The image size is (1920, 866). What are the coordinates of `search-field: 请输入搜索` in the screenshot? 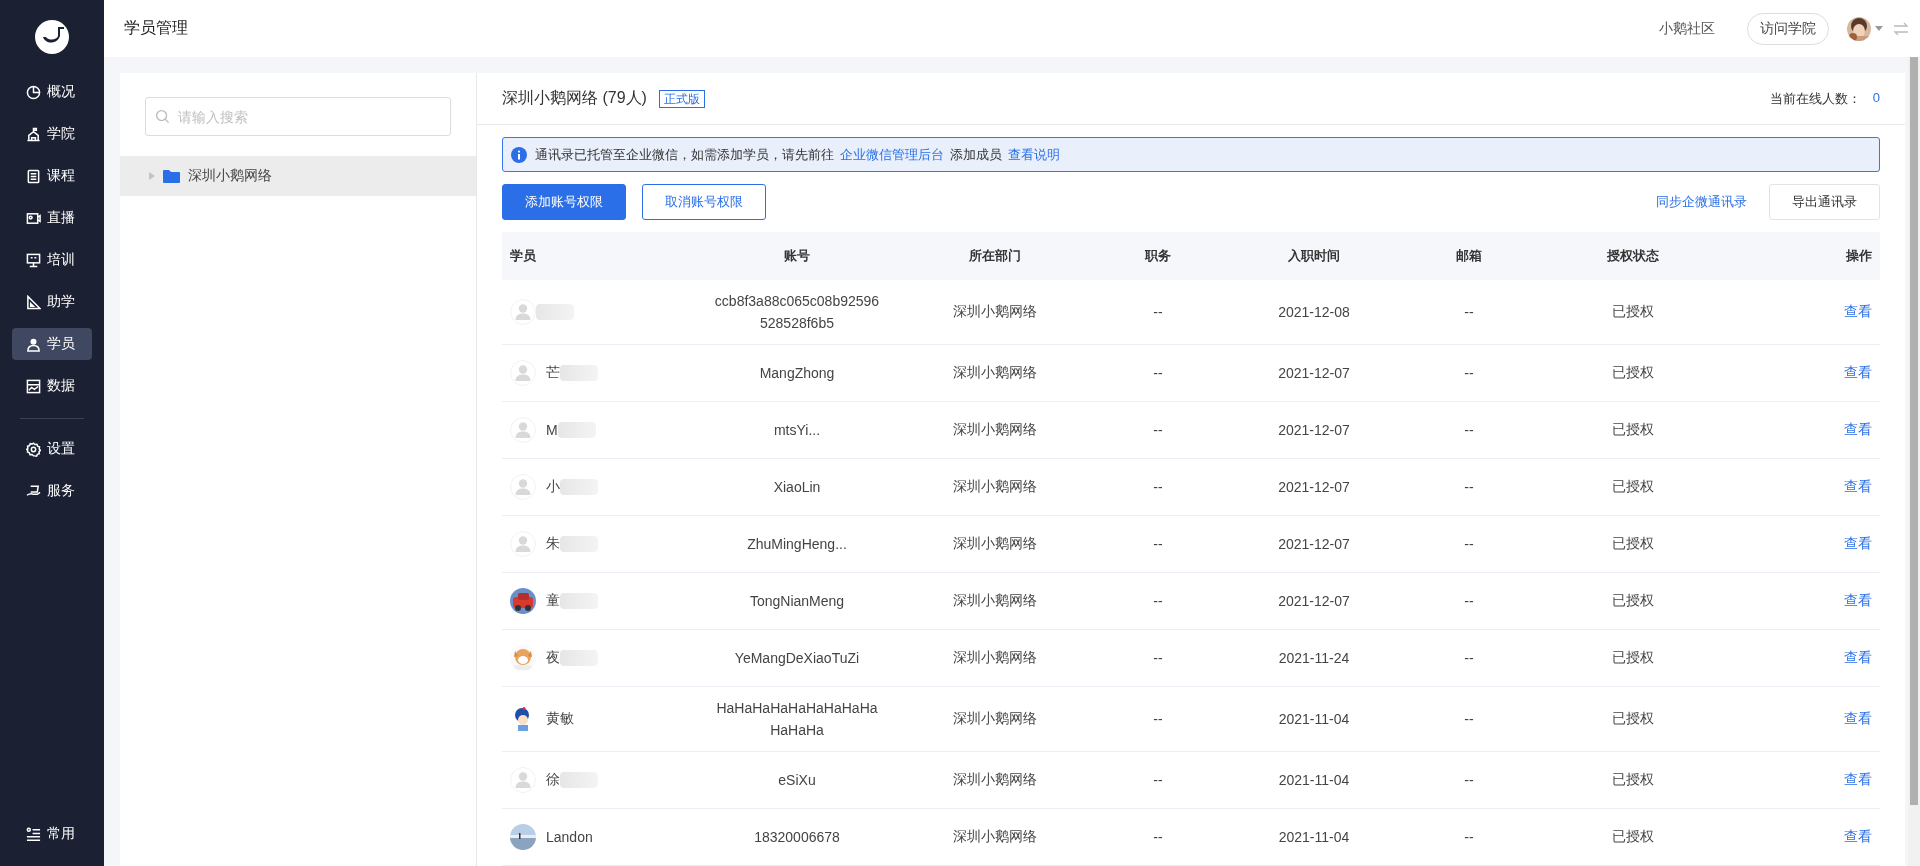 It's located at (298, 116).